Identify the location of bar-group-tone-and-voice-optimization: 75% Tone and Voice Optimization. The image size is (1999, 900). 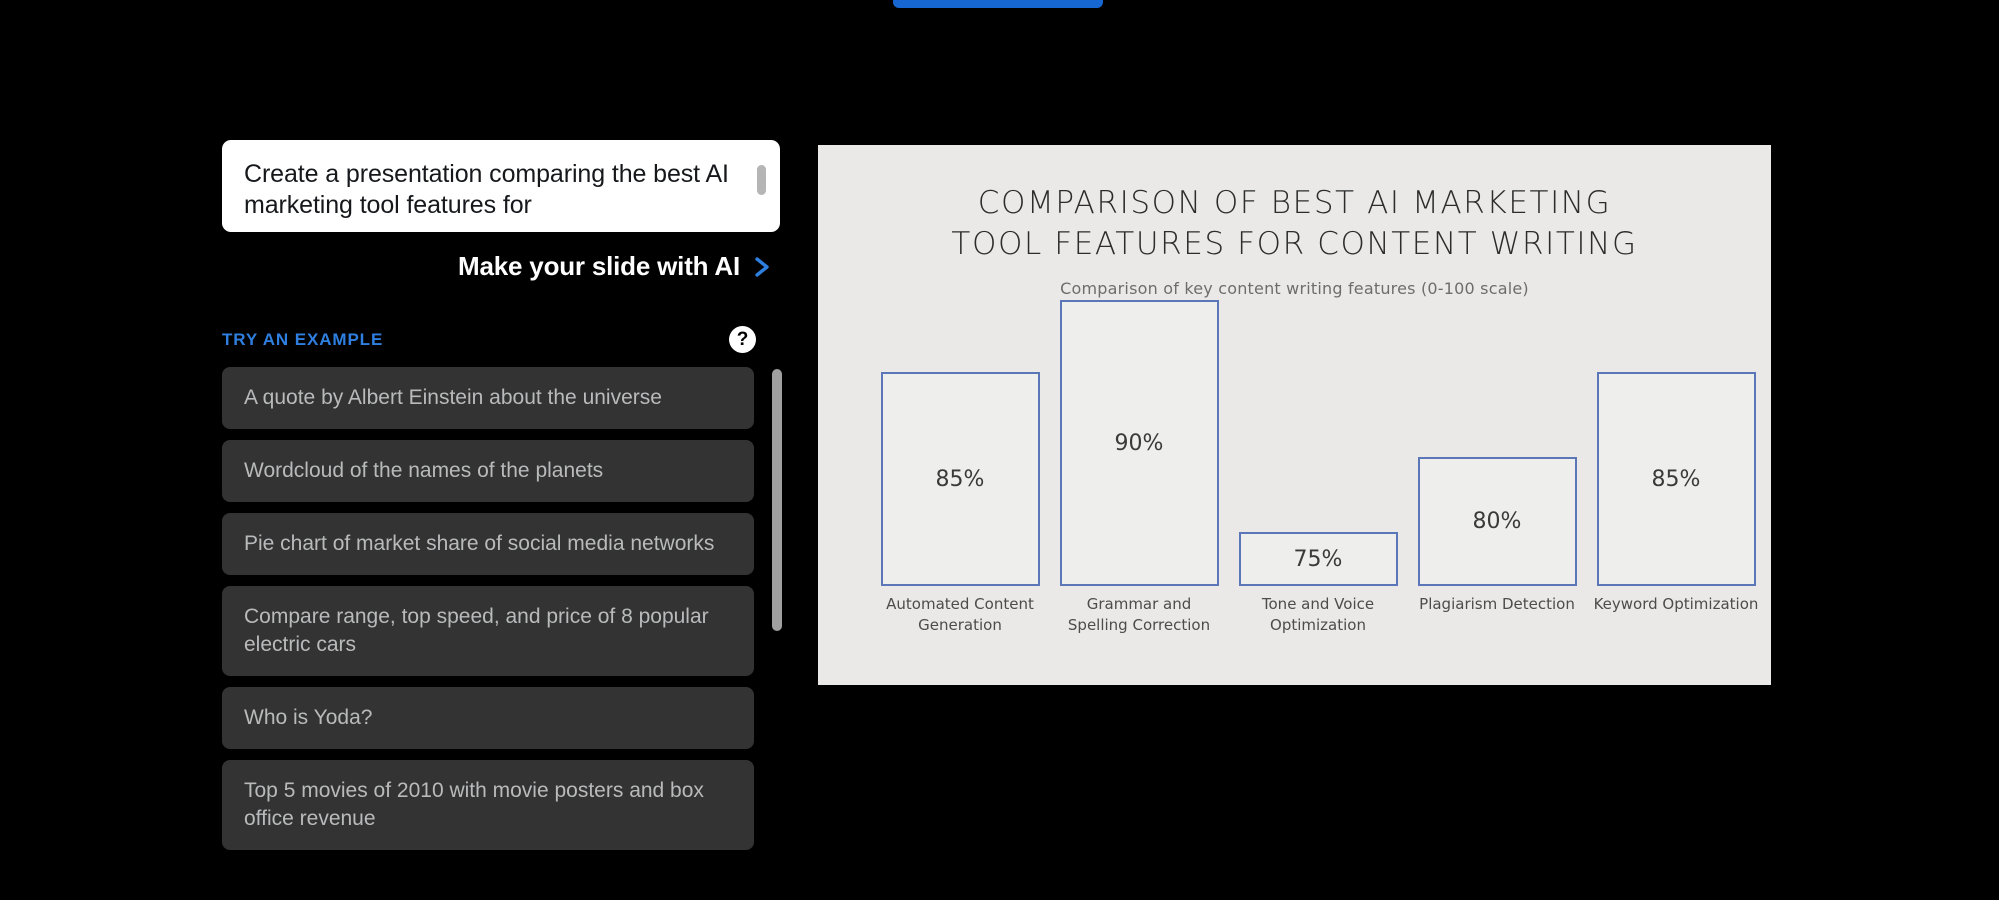
(1318, 583).